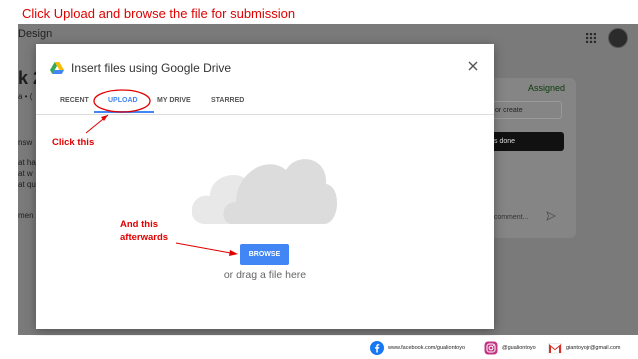  Describe the element at coordinates (491, 348) in the screenshot. I see `instagram-icon` at that location.